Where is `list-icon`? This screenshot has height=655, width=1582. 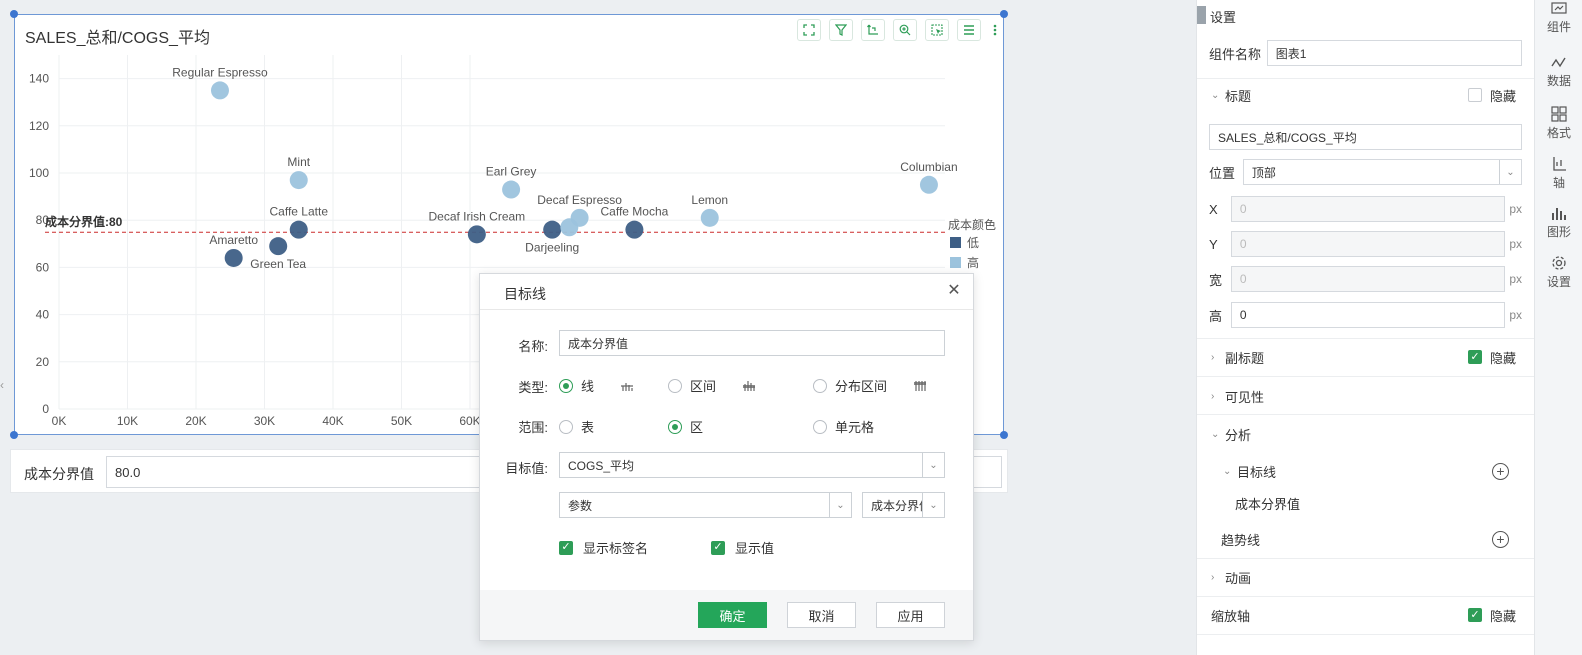
list-icon is located at coordinates (969, 30).